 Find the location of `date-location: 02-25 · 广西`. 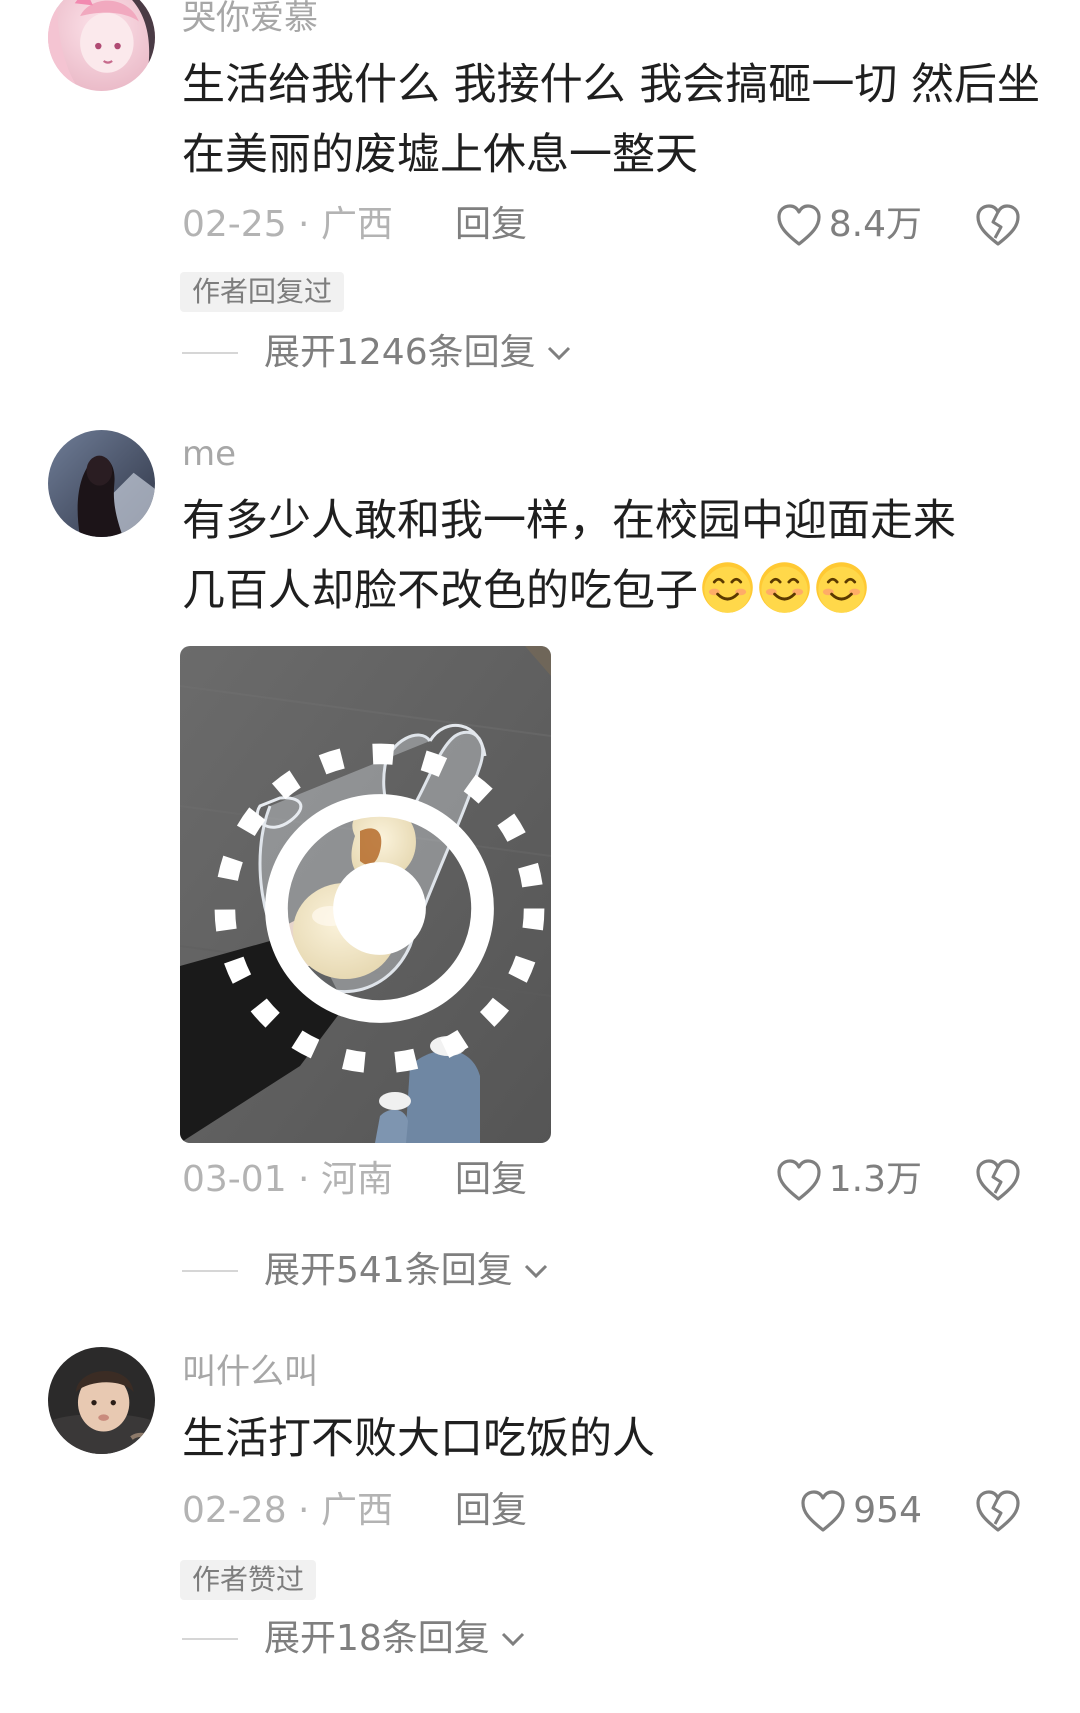

date-location: 02-25 · 广西 is located at coordinates (287, 224).